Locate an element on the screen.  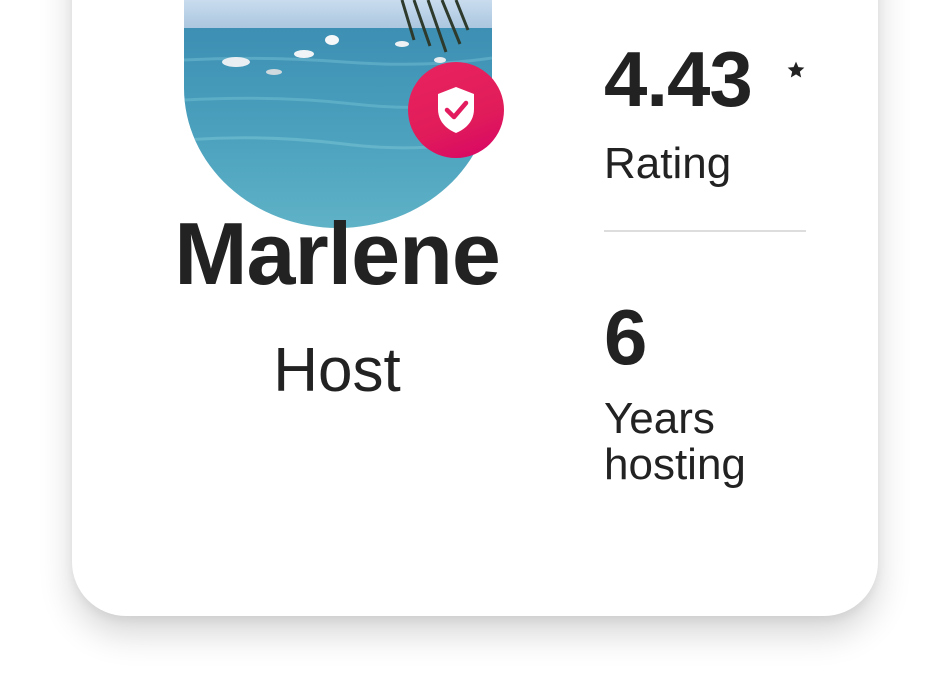
rating-value: 4.43 is located at coordinates (704, 79).